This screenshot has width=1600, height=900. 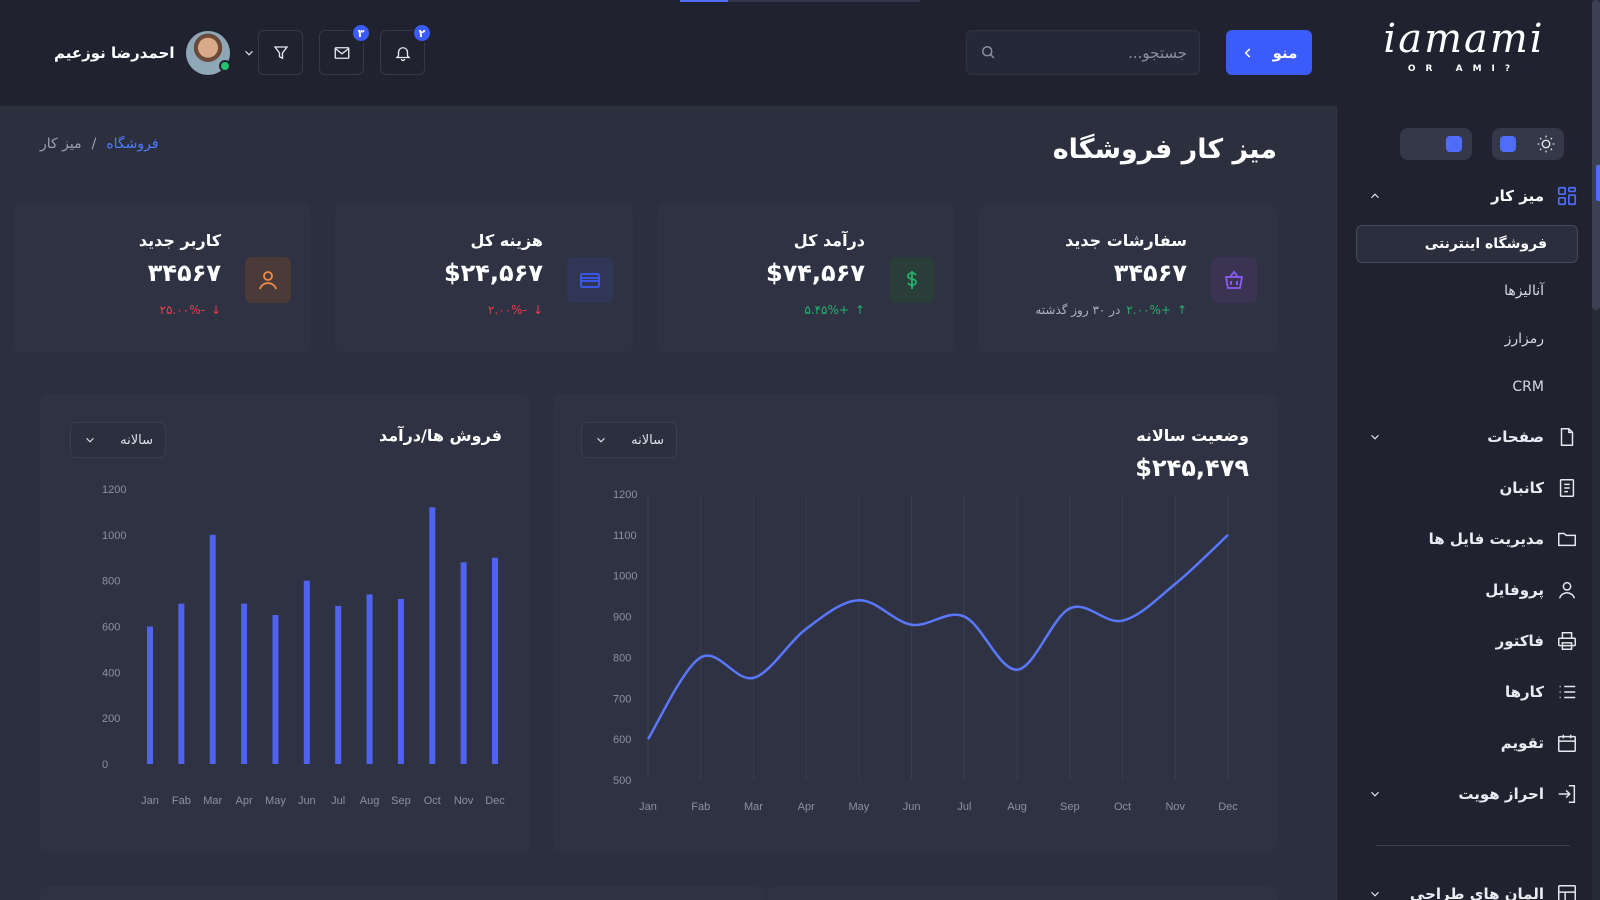 What do you see at coordinates (464, 801) in the screenshot?
I see `x-tick-label: Nov` at bounding box center [464, 801].